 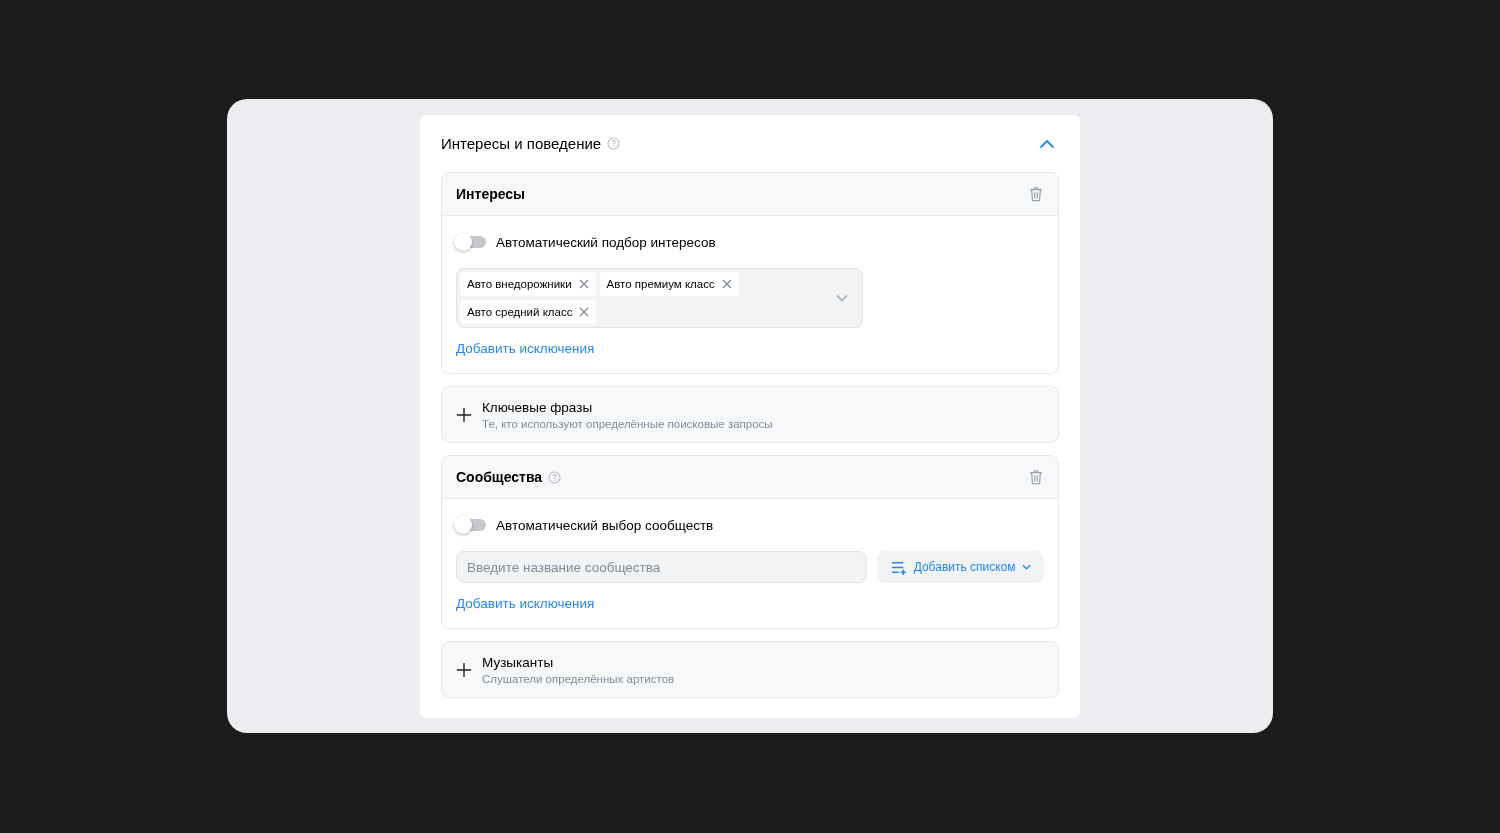 What do you see at coordinates (605, 525) in the screenshot?
I see `toggle-label: Автоматический выбор сообществ` at bounding box center [605, 525].